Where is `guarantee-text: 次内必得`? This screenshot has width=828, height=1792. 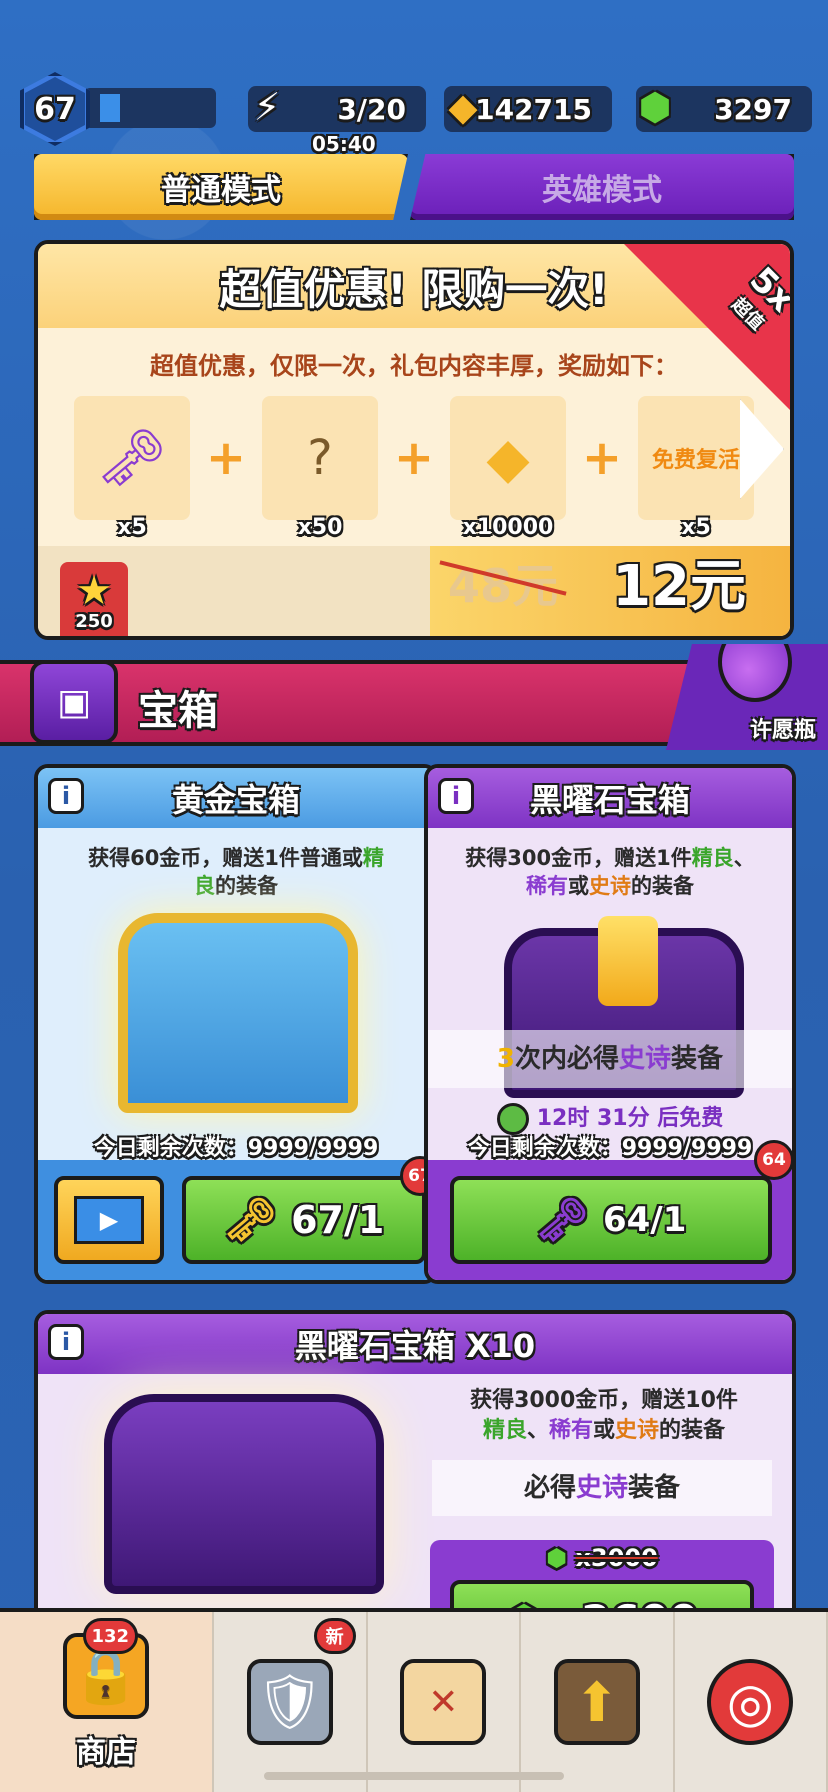
guarantee-text: 次内必得 is located at coordinates (567, 1059).